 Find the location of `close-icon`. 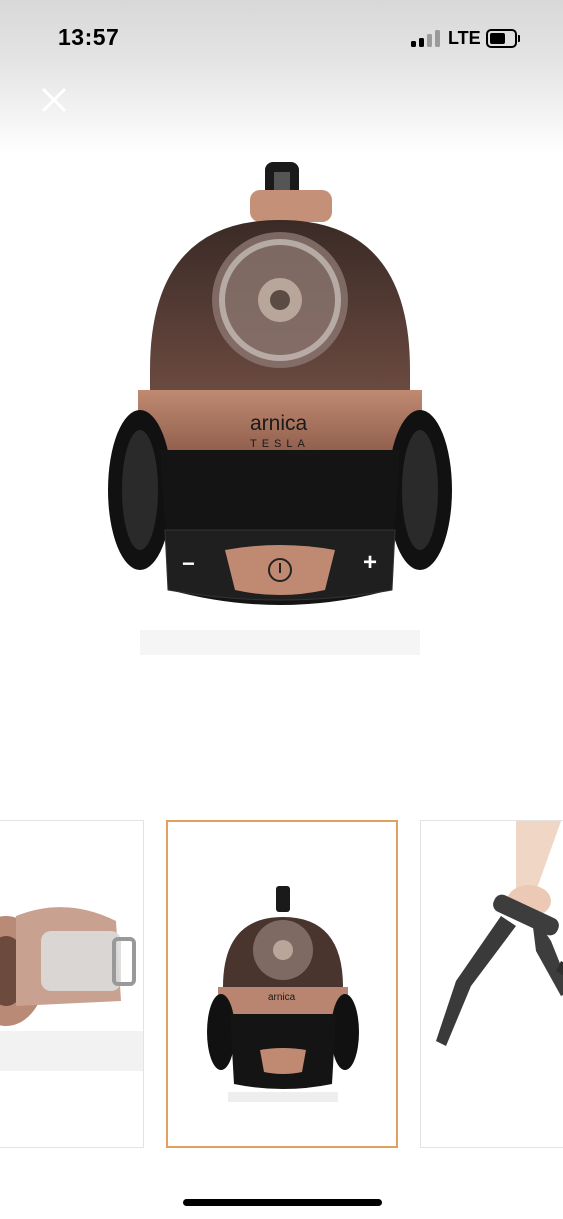

close-icon is located at coordinates (54, 100).